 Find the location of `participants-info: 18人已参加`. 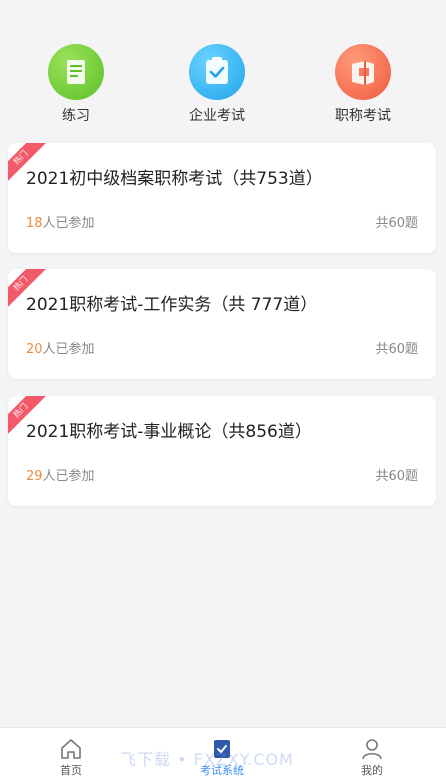

participants-info: 18人已参加 is located at coordinates (60, 224).